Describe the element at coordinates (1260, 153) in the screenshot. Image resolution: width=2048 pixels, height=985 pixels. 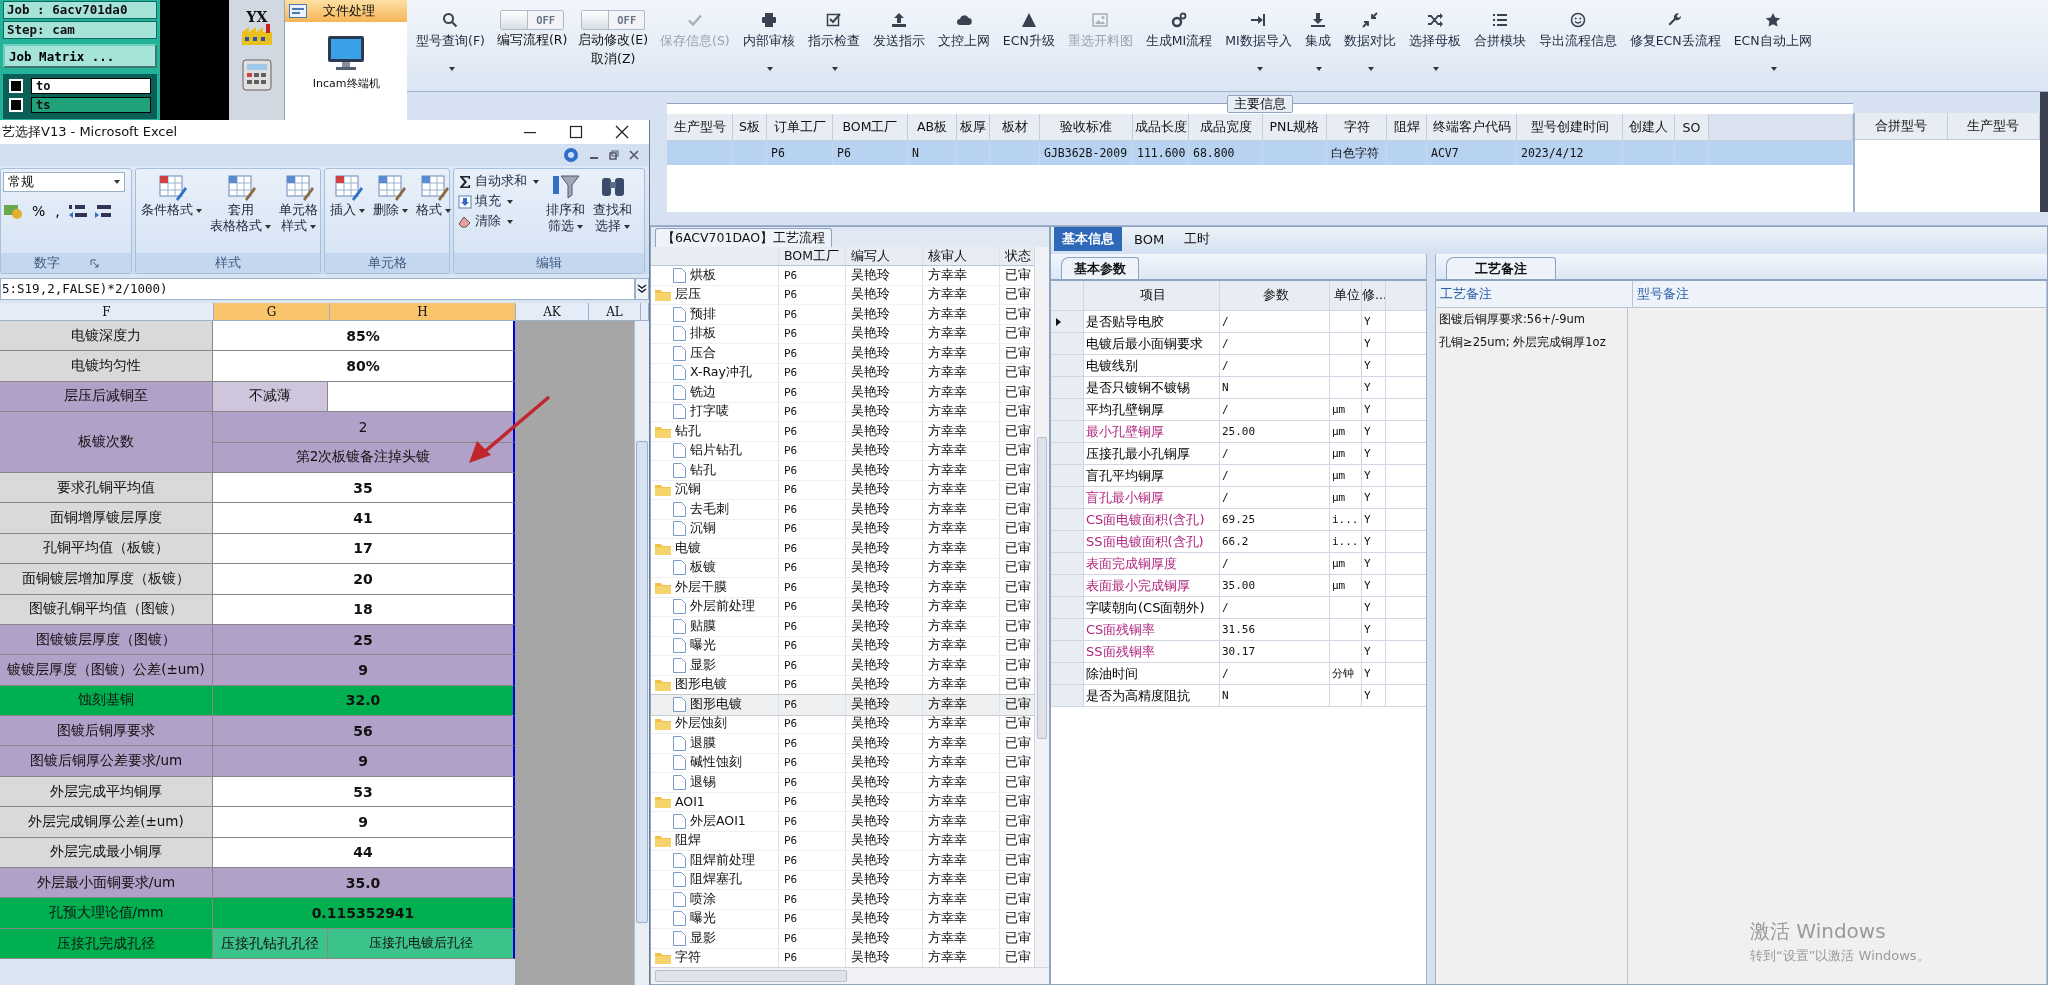
I see `table-row: P6 P6 N GJB362B-2009 111.600 68.800 白色字符 ACV7 2023/4/12` at that location.